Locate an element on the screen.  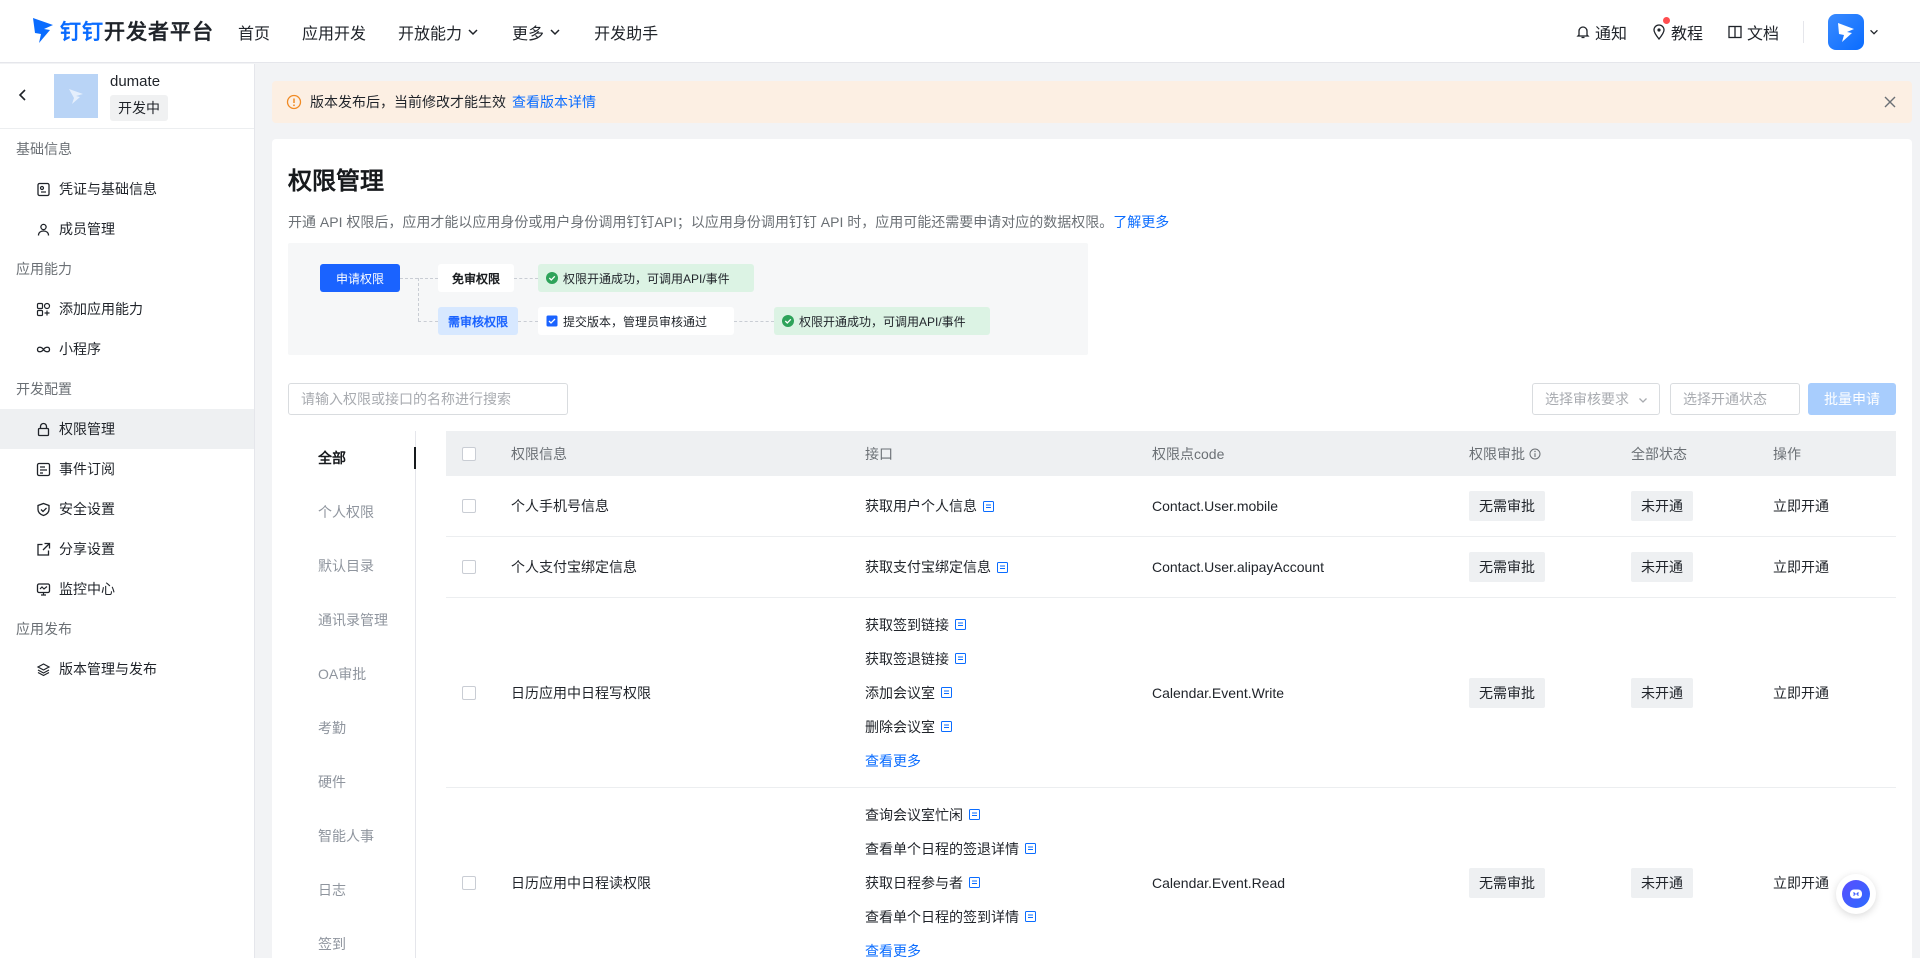
chevron-left-icon is located at coordinates (23, 95).